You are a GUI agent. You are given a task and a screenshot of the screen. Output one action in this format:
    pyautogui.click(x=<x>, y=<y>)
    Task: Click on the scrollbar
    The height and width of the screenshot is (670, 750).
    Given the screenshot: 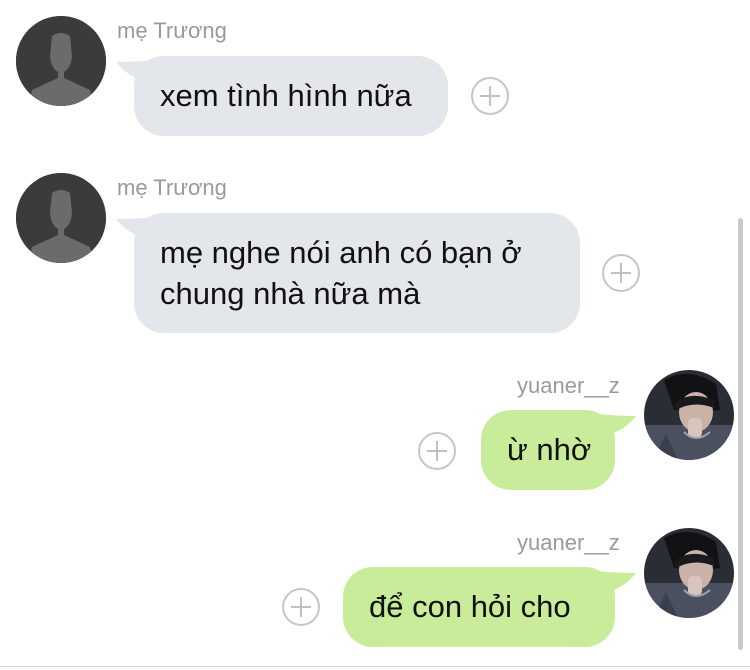 What is the action you would take?
    pyautogui.click(x=740, y=434)
    